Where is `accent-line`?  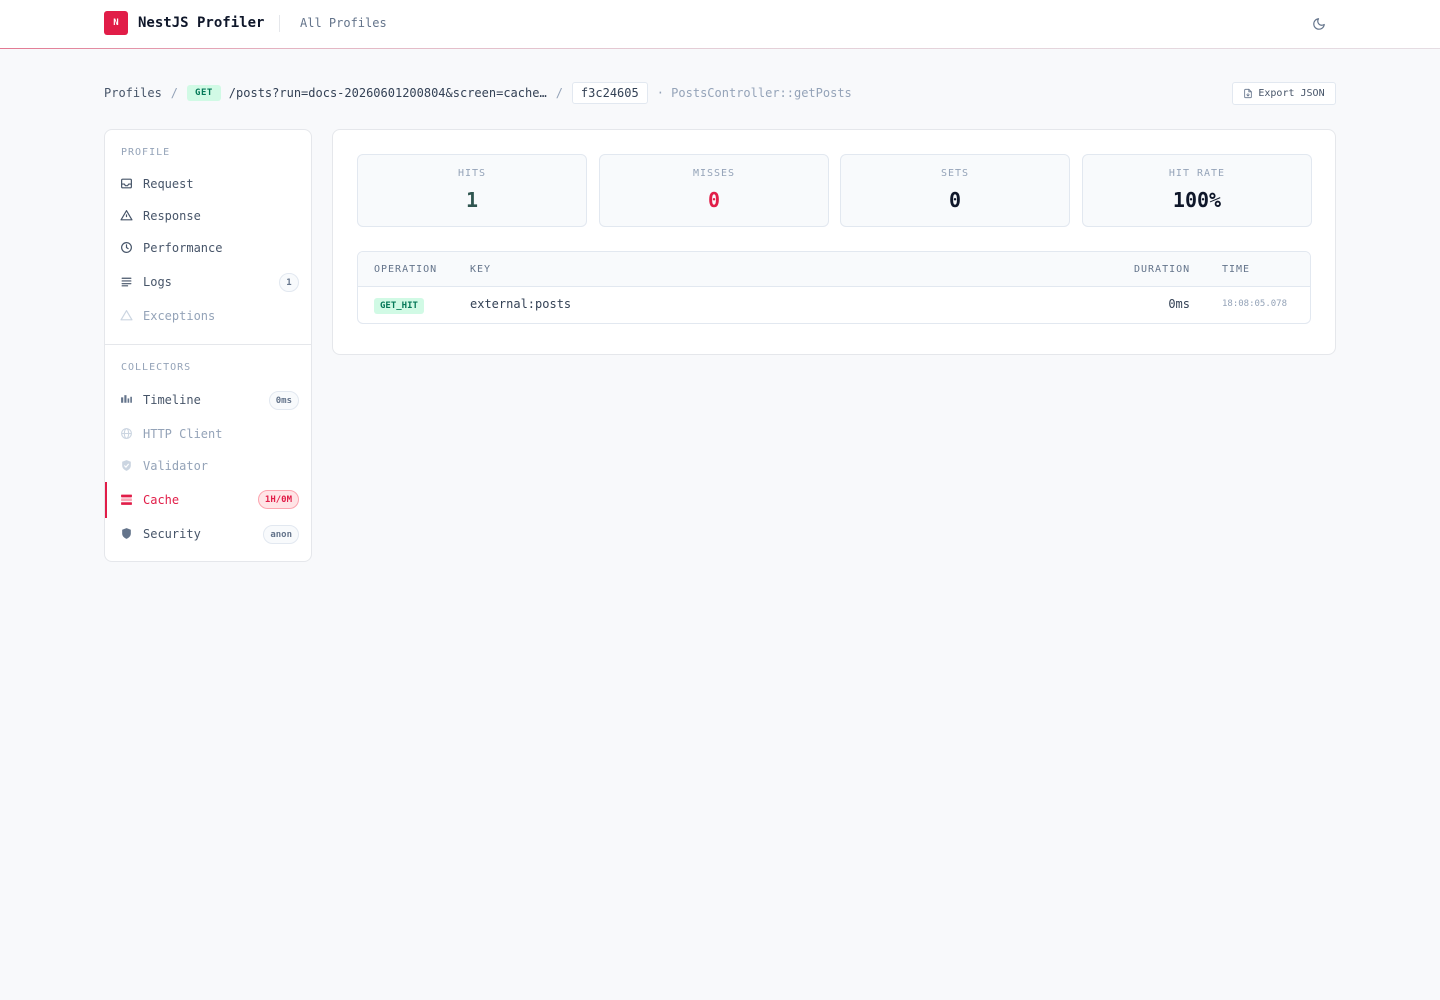 accent-line is located at coordinates (720, 48).